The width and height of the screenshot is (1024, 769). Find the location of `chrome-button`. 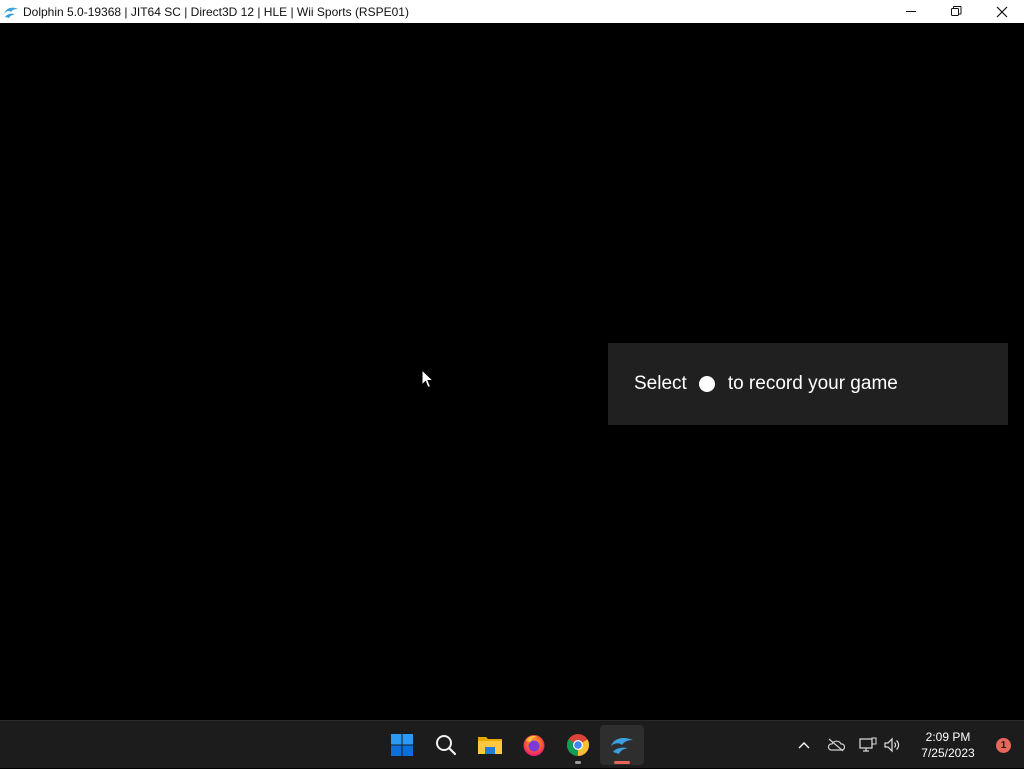

chrome-button is located at coordinates (578, 745).